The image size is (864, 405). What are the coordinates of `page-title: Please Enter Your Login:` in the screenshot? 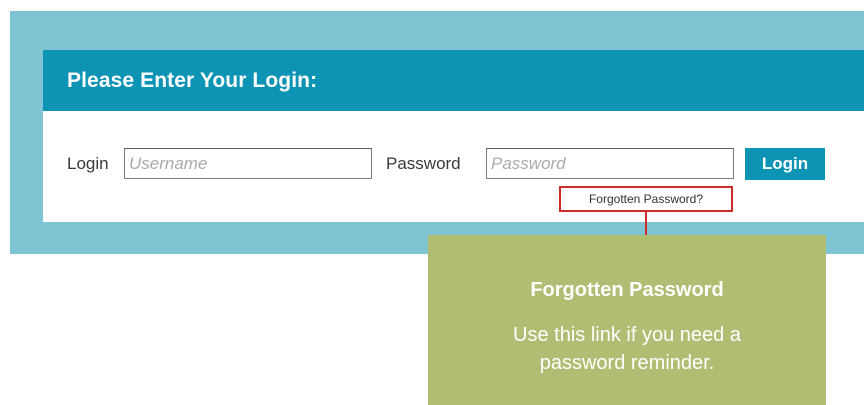 It's located at (192, 80).